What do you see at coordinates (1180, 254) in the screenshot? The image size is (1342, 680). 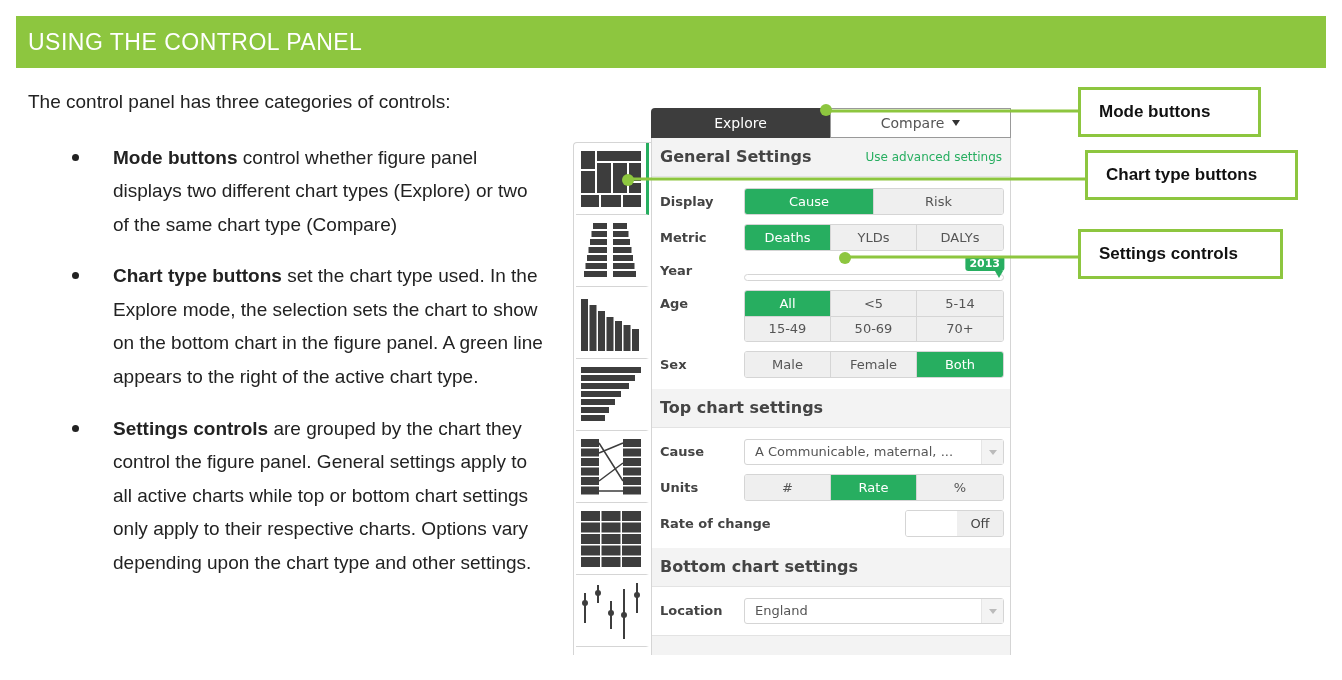 I see `callout-label: Settings controls` at bounding box center [1180, 254].